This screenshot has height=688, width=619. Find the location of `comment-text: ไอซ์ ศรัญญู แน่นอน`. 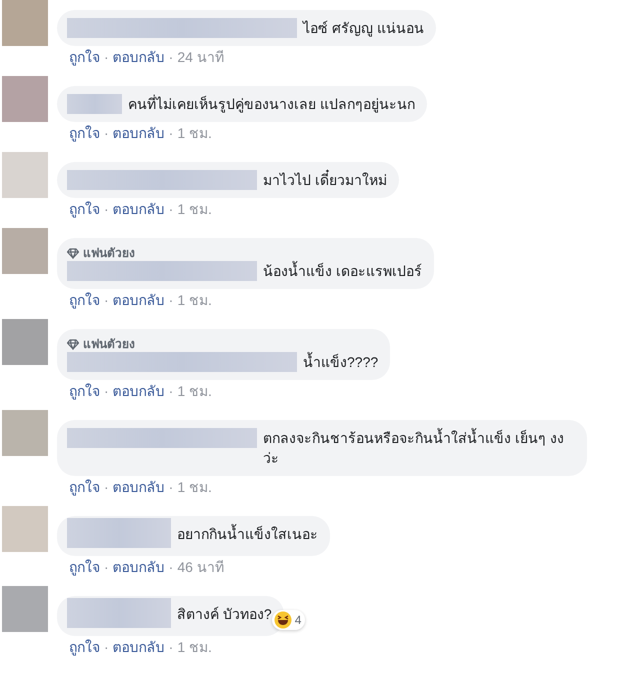

comment-text: ไอซ์ ศรัญญู แน่นอน is located at coordinates (363, 28).